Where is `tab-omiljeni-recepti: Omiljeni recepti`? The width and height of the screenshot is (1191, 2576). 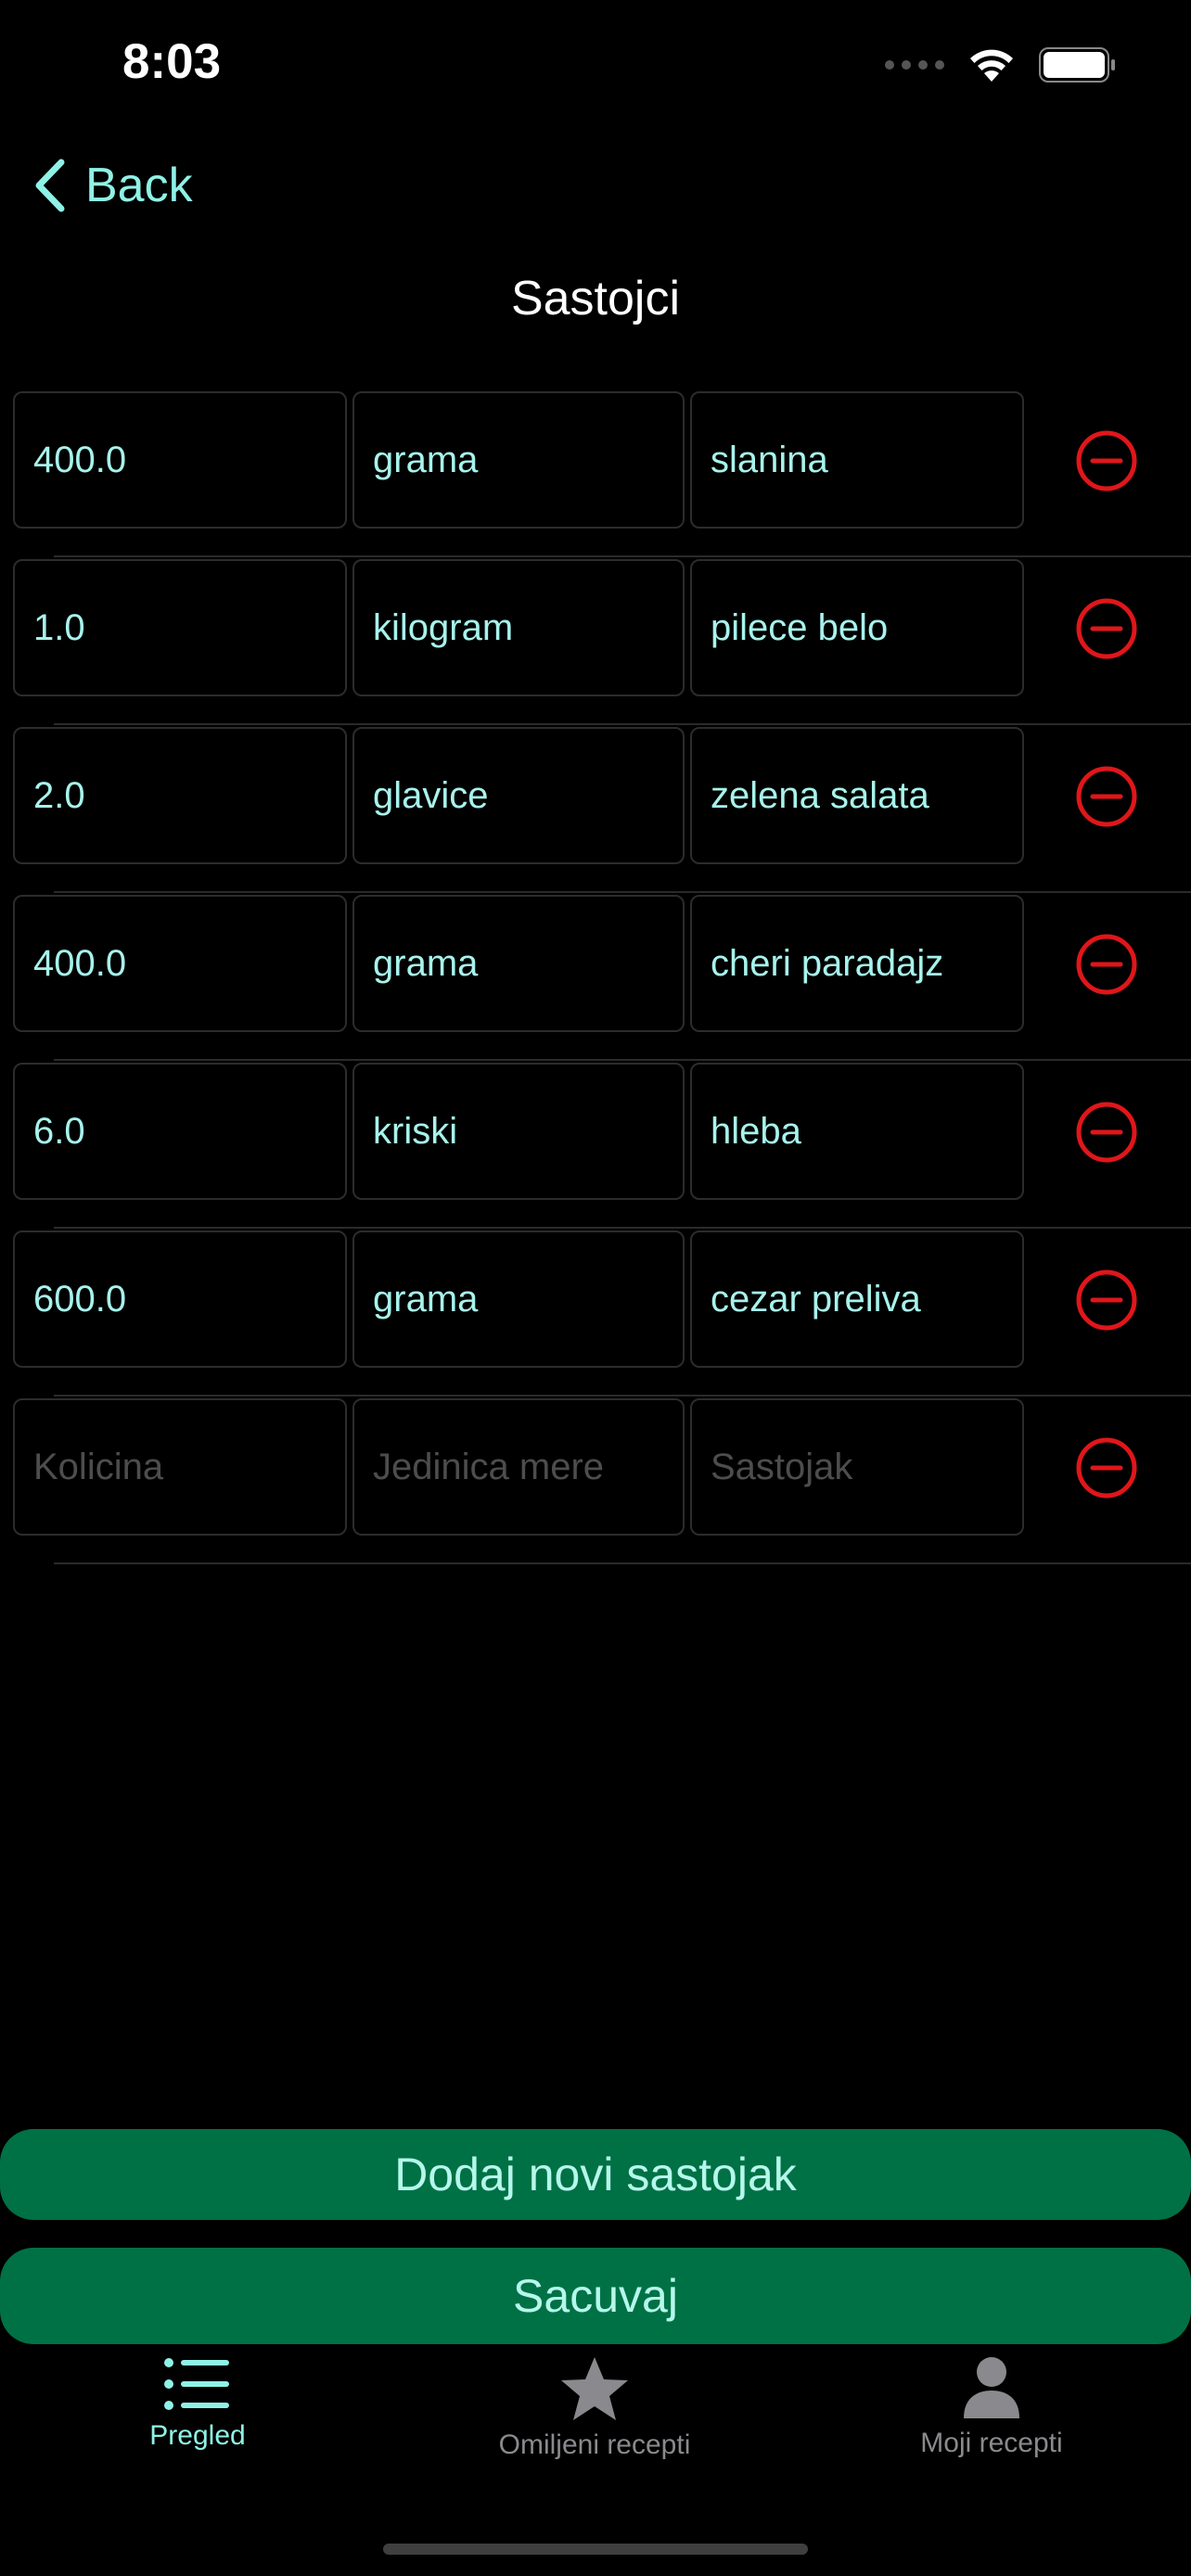 tab-omiljeni-recepti: Omiljeni recepti is located at coordinates (594, 2408).